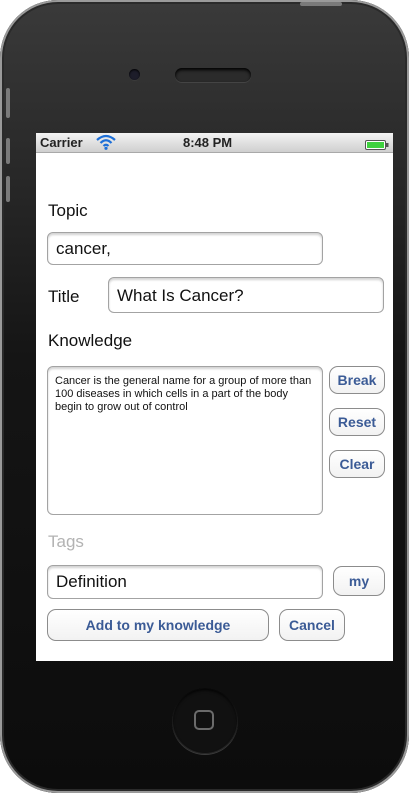  What do you see at coordinates (357, 380) in the screenshot?
I see `break-button: Break` at bounding box center [357, 380].